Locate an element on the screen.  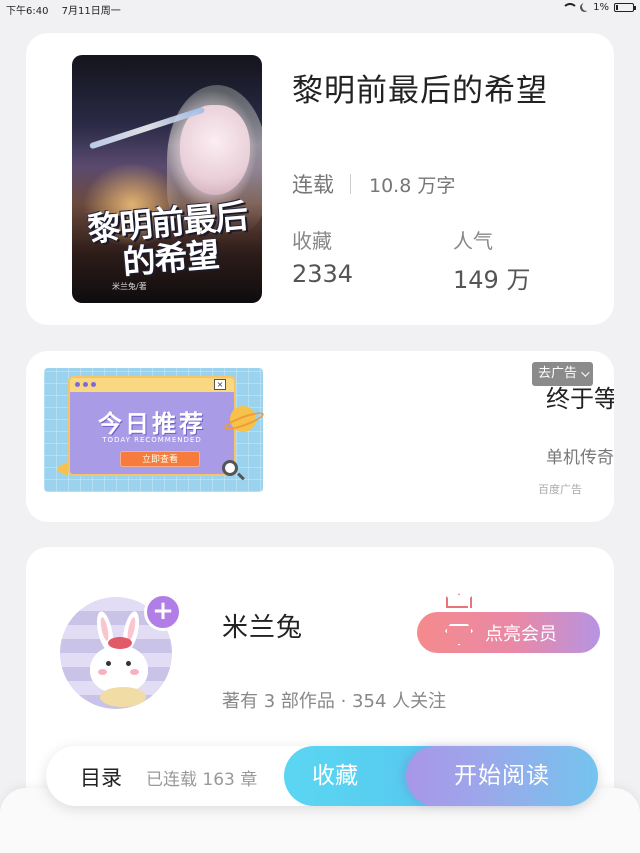
vip-membership-button: 点亮会员 is located at coordinates (508, 632).